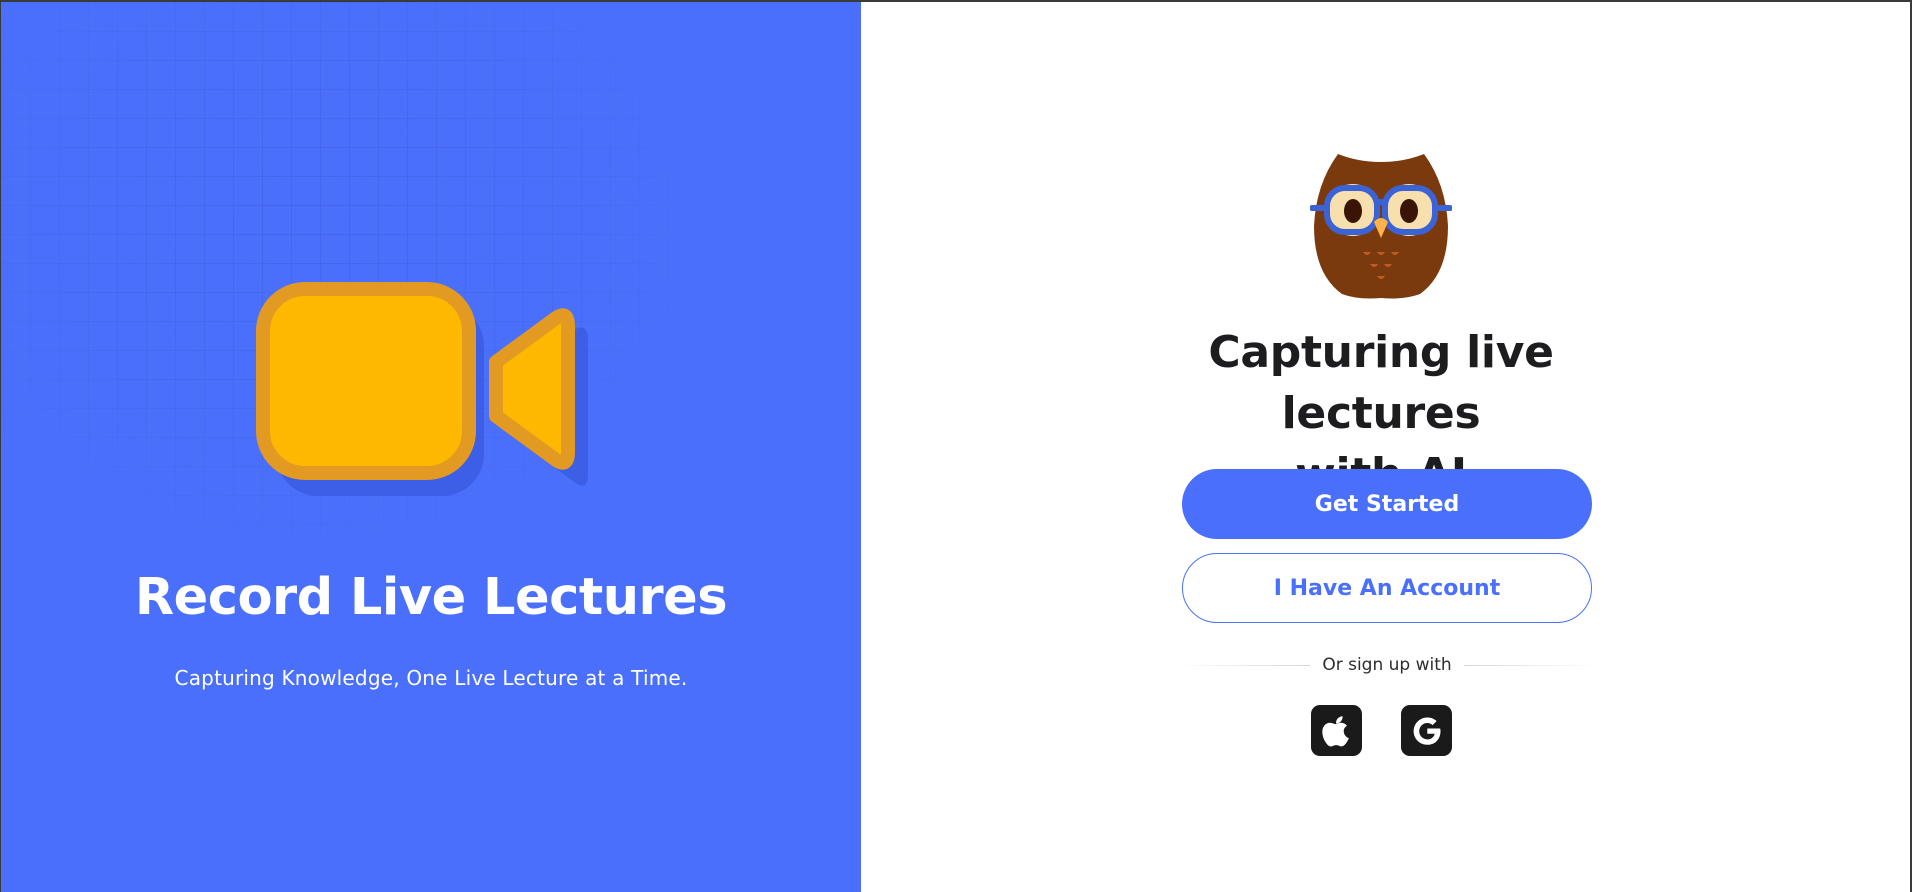 The width and height of the screenshot is (1912, 892). I want to click on google-signin-button, so click(1426, 730).